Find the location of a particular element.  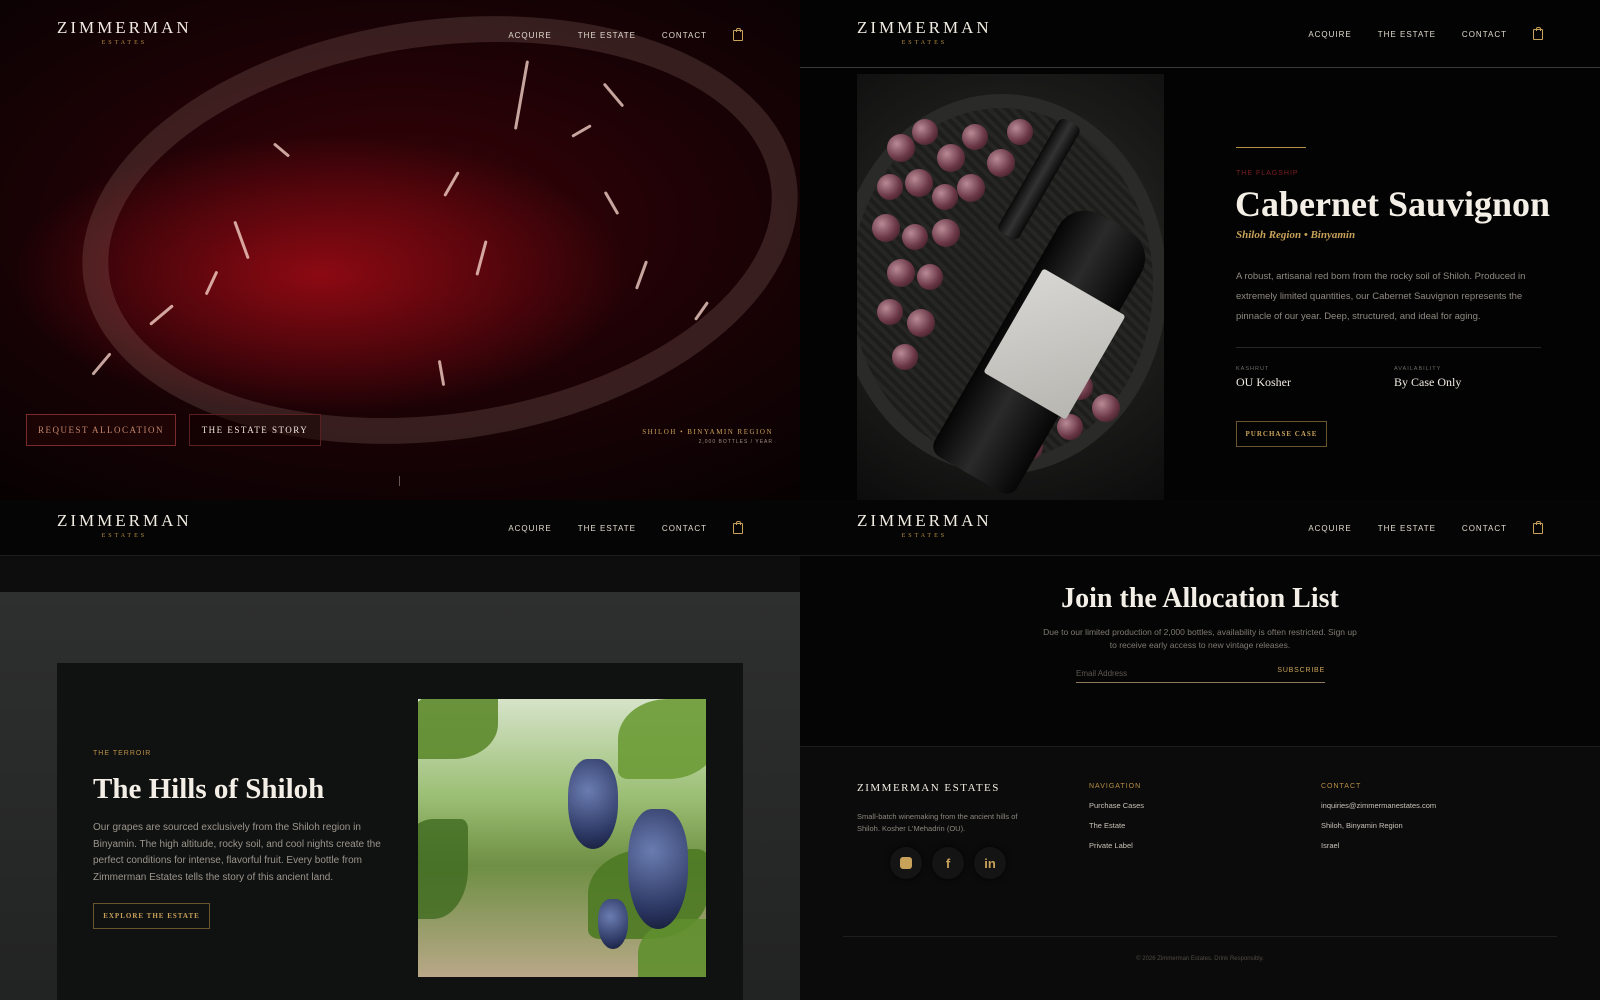

newsletter-form: SUBSCRIBE is located at coordinates (1200, 674).